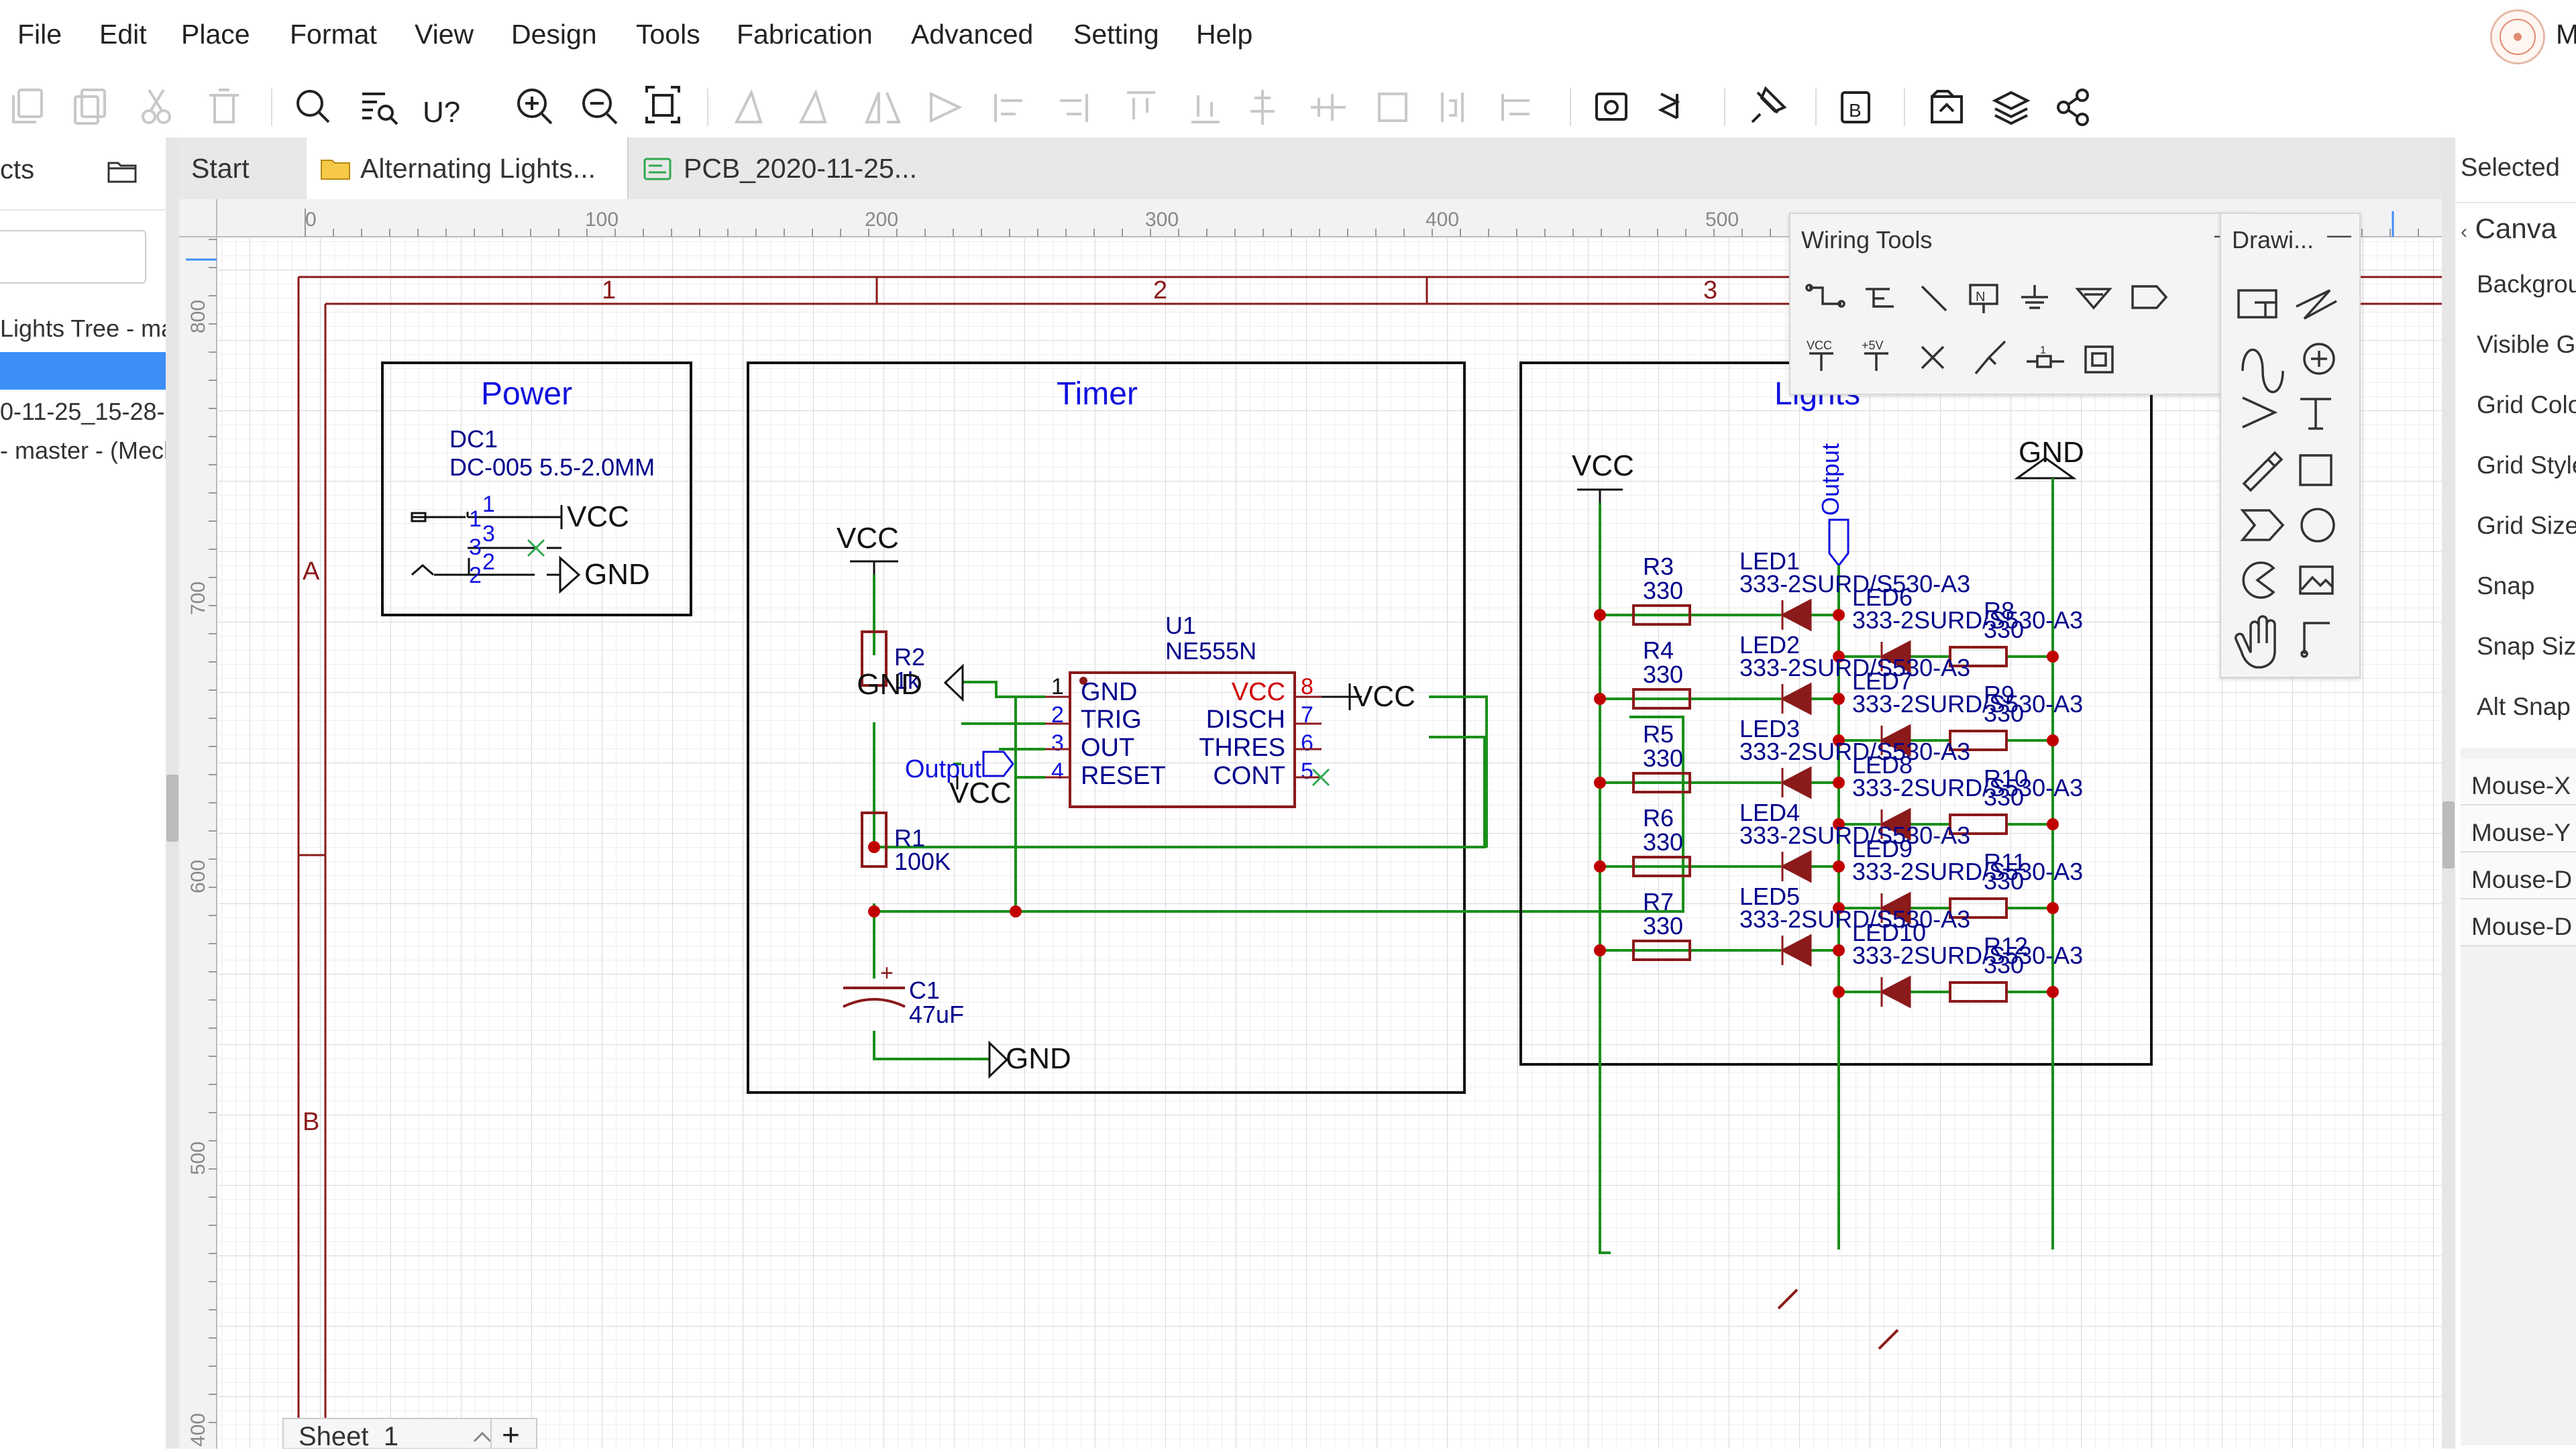 Image resolution: width=2576 pixels, height=1452 pixels. Describe the element at coordinates (39, 34) in the screenshot. I see `menu-file: File` at that location.